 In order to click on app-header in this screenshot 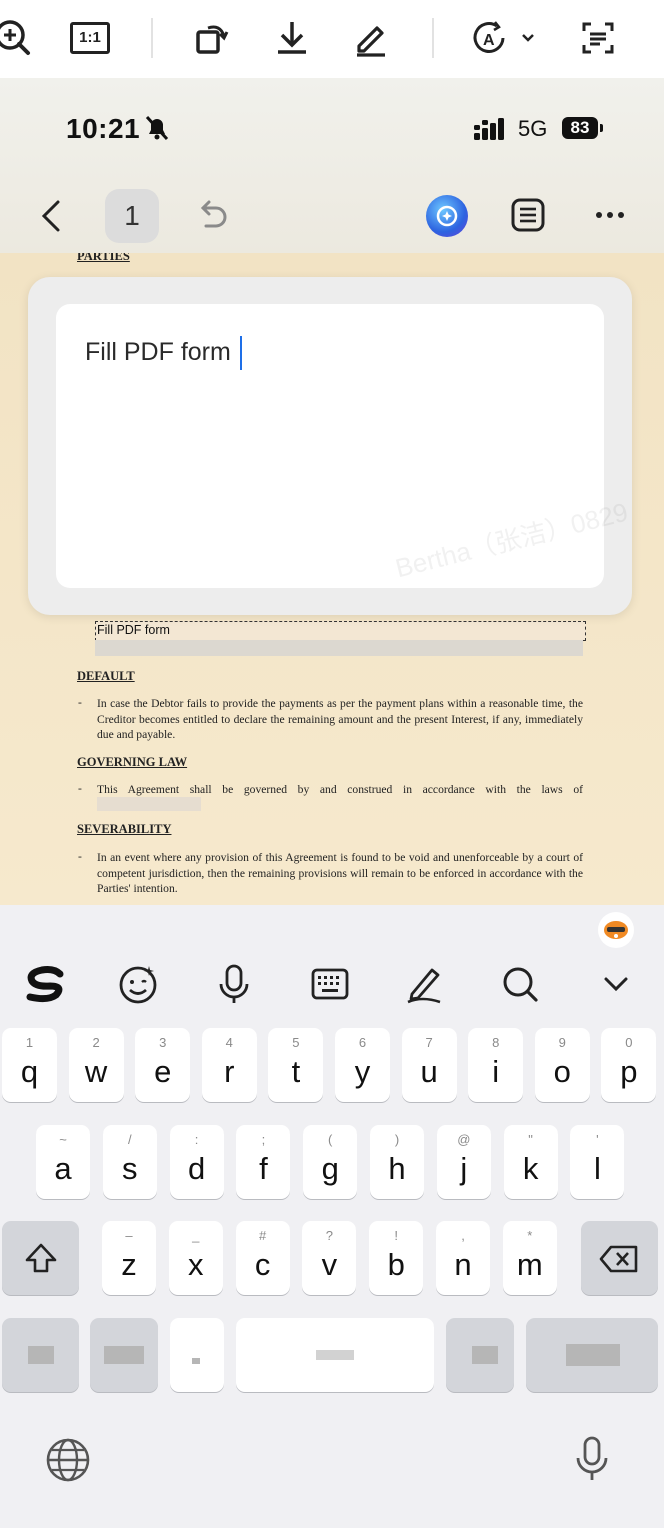, I will do `click(332, 165)`.